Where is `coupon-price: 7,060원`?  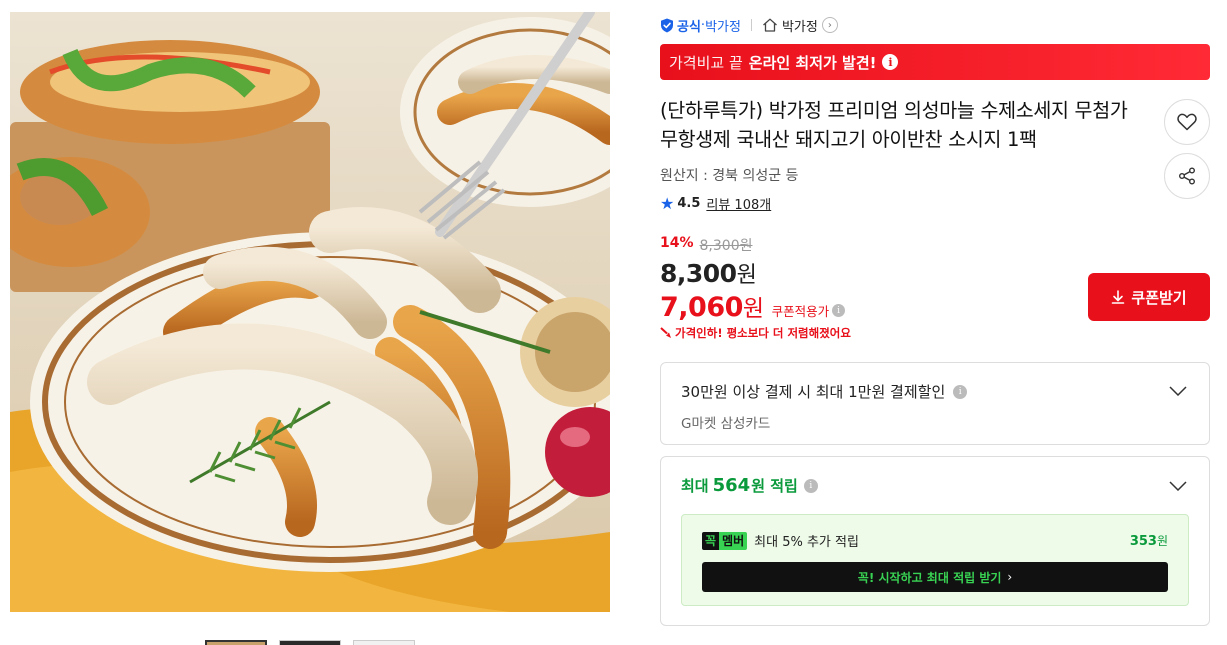
coupon-price: 7,060원 is located at coordinates (712, 306).